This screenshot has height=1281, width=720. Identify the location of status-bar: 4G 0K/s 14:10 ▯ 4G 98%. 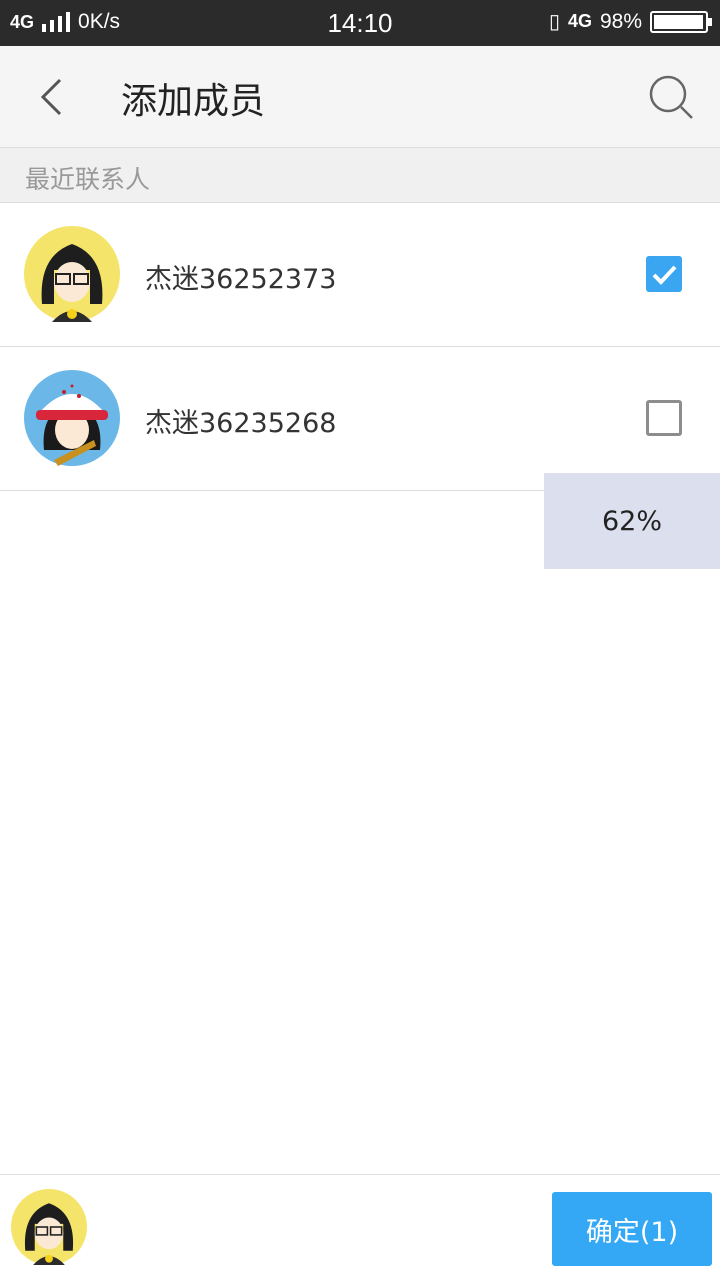
(360, 23).